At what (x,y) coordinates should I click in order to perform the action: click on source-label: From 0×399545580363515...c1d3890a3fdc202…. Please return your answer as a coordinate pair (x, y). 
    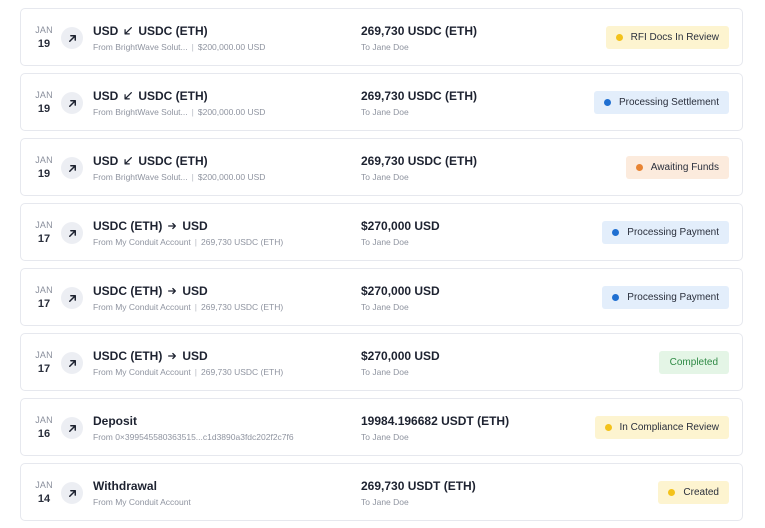
    Looking at the image, I should click on (193, 437).